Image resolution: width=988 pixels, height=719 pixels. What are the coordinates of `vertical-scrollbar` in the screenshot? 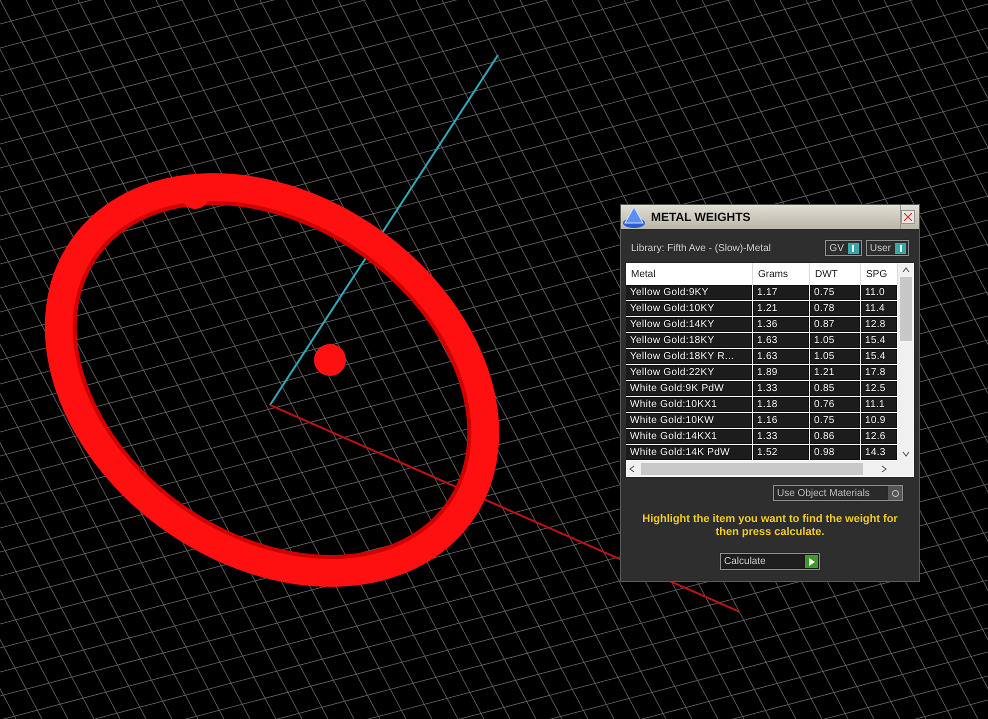 It's located at (906, 362).